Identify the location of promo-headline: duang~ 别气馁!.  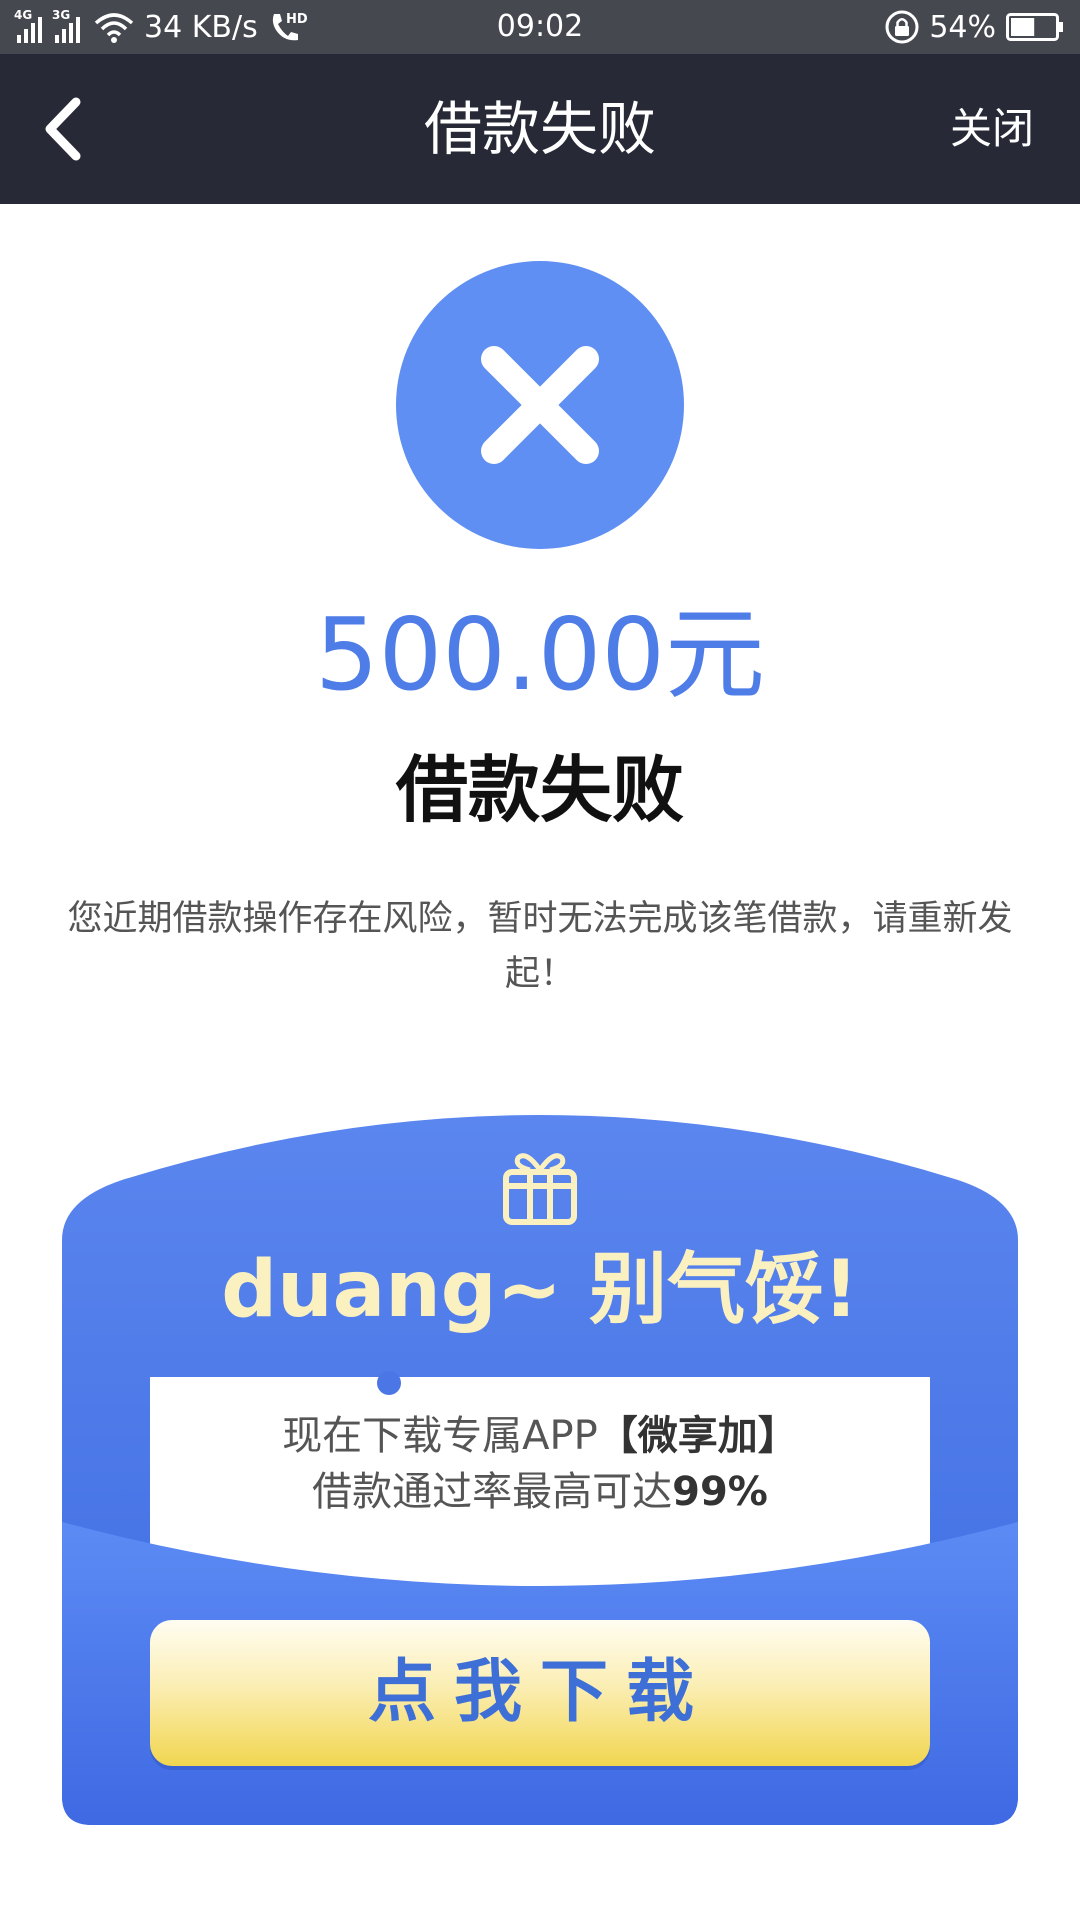
(540, 1290).